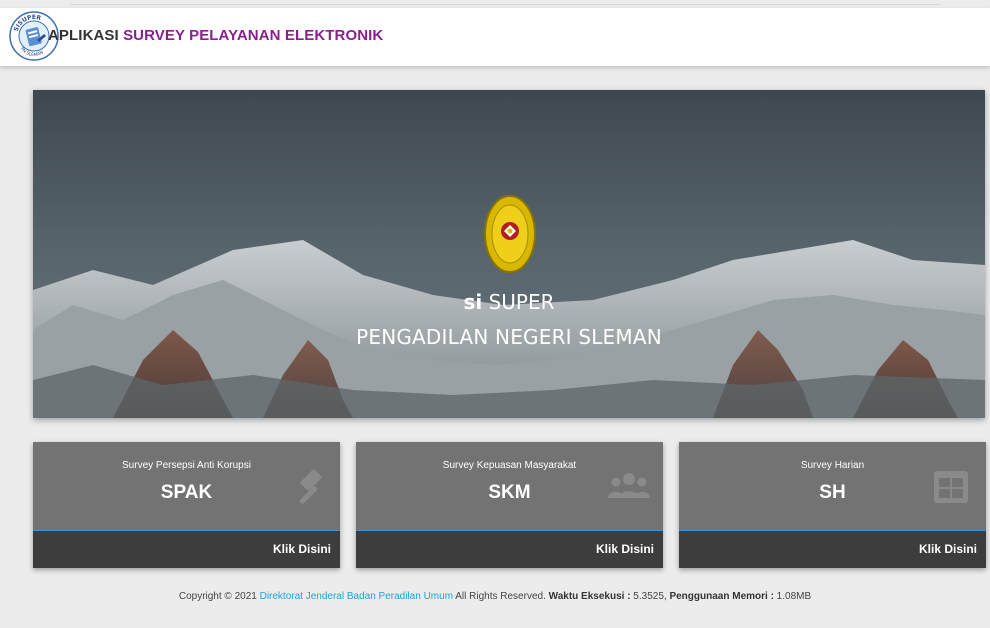 This screenshot has width=990, height=628. What do you see at coordinates (356, 596) in the screenshot?
I see `org-link: Direktorat Jenderal Badan Peradilan Umum` at bounding box center [356, 596].